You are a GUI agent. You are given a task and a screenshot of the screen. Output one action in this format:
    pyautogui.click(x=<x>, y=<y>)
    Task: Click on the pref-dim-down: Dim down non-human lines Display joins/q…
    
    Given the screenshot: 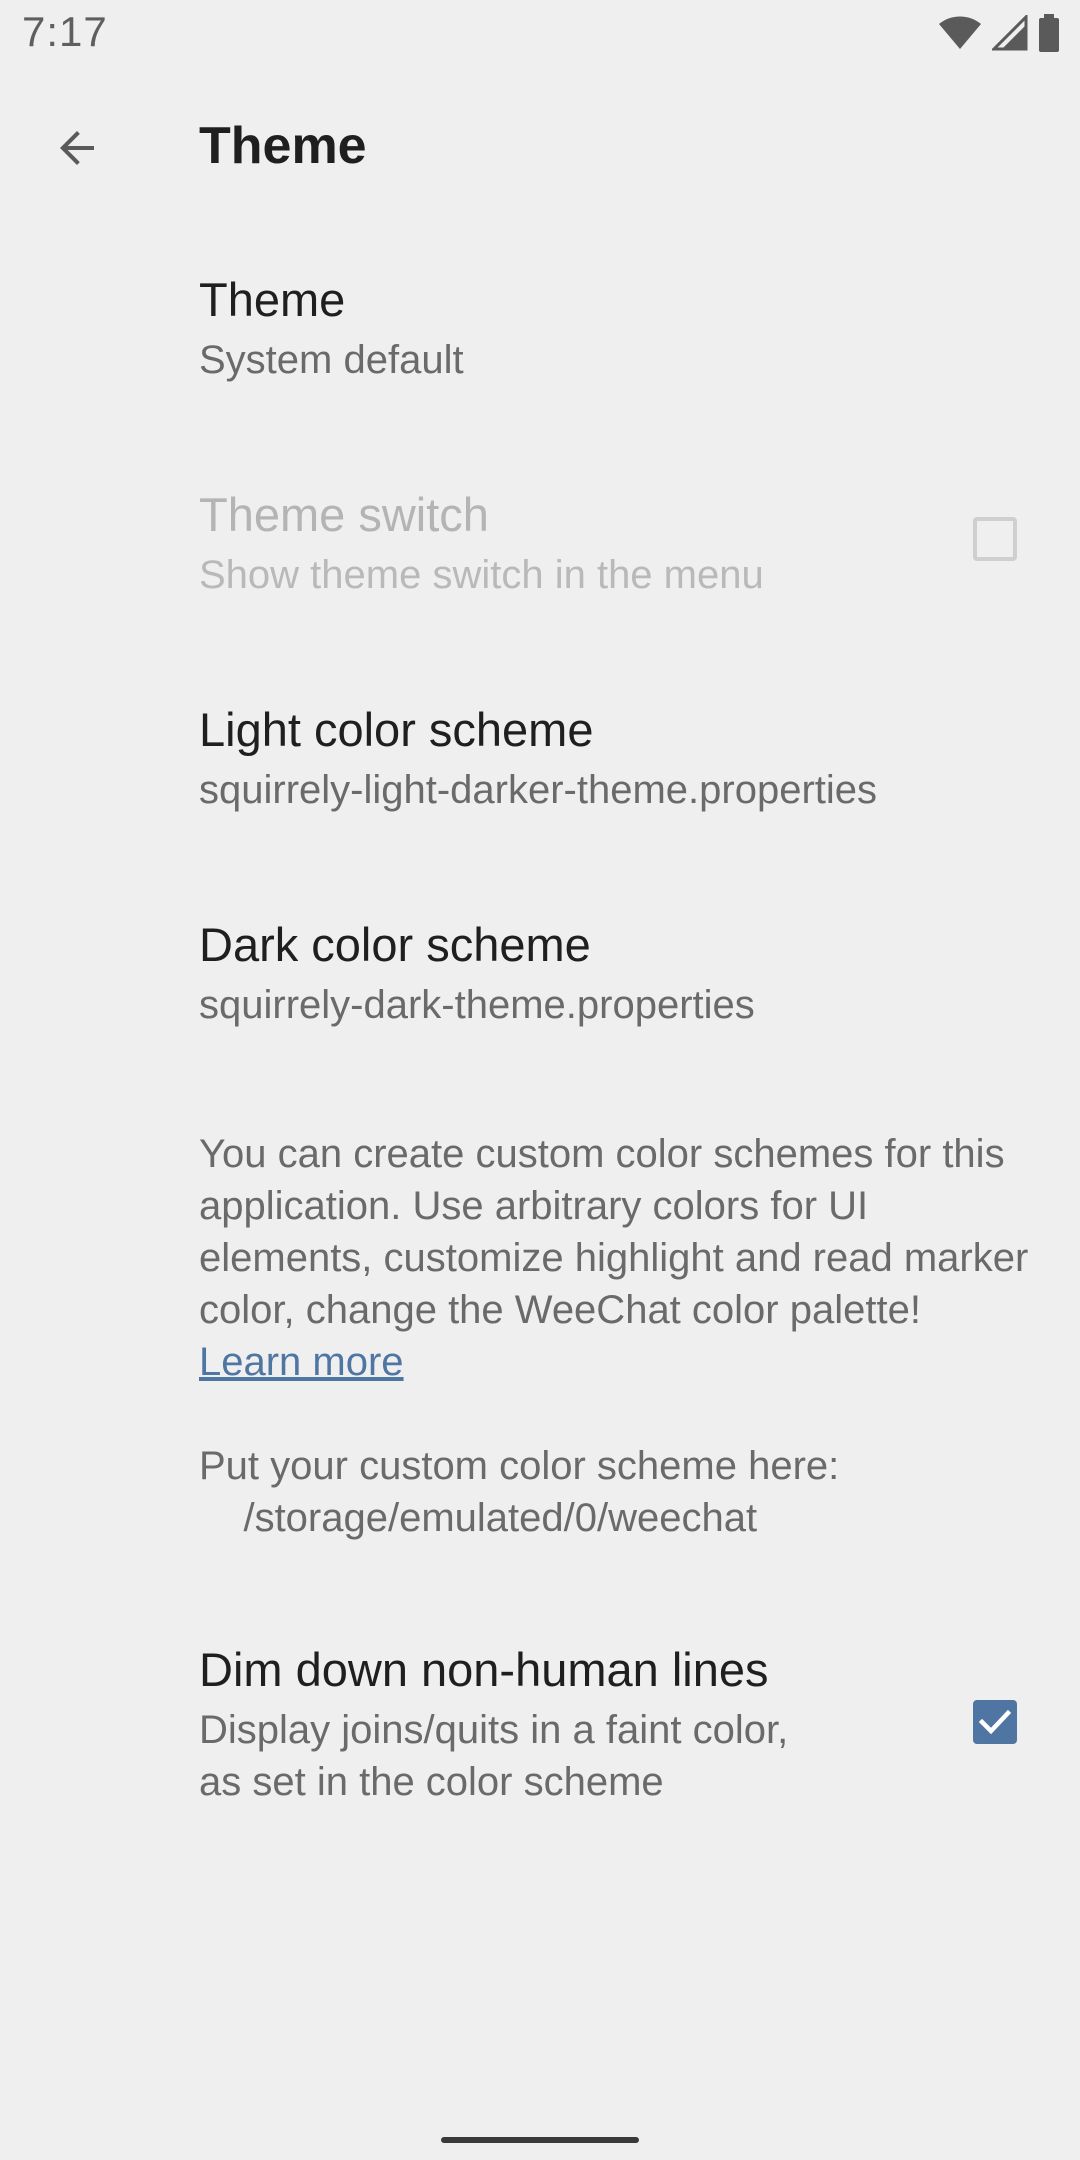 What is the action you would take?
    pyautogui.click(x=540, y=1725)
    